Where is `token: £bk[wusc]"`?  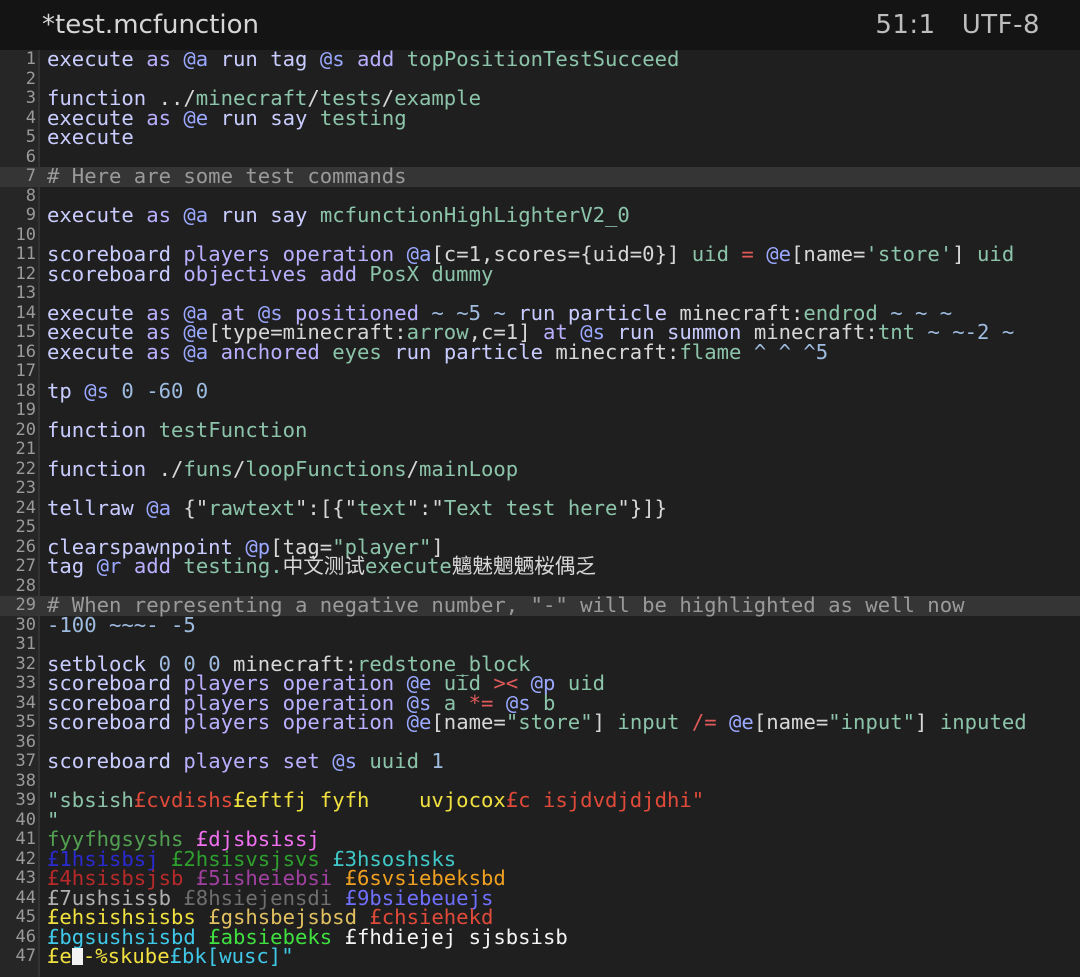 token: £bk[wusc]" is located at coordinates (231, 956).